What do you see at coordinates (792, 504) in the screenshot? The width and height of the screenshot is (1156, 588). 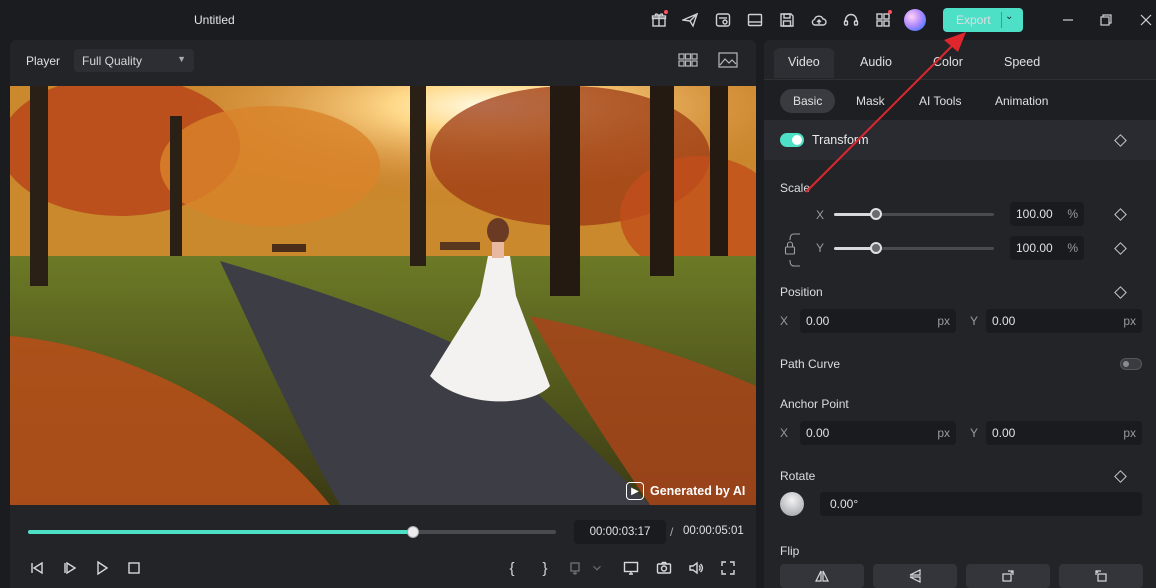 I see `rotate-dial` at bounding box center [792, 504].